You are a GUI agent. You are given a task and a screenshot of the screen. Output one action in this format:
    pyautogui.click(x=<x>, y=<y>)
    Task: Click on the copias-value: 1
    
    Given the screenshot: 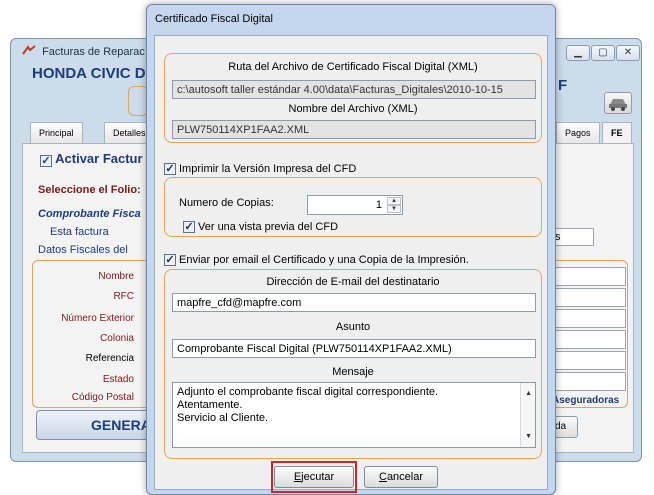 What is the action you would take?
    pyautogui.click(x=378, y=205)
    